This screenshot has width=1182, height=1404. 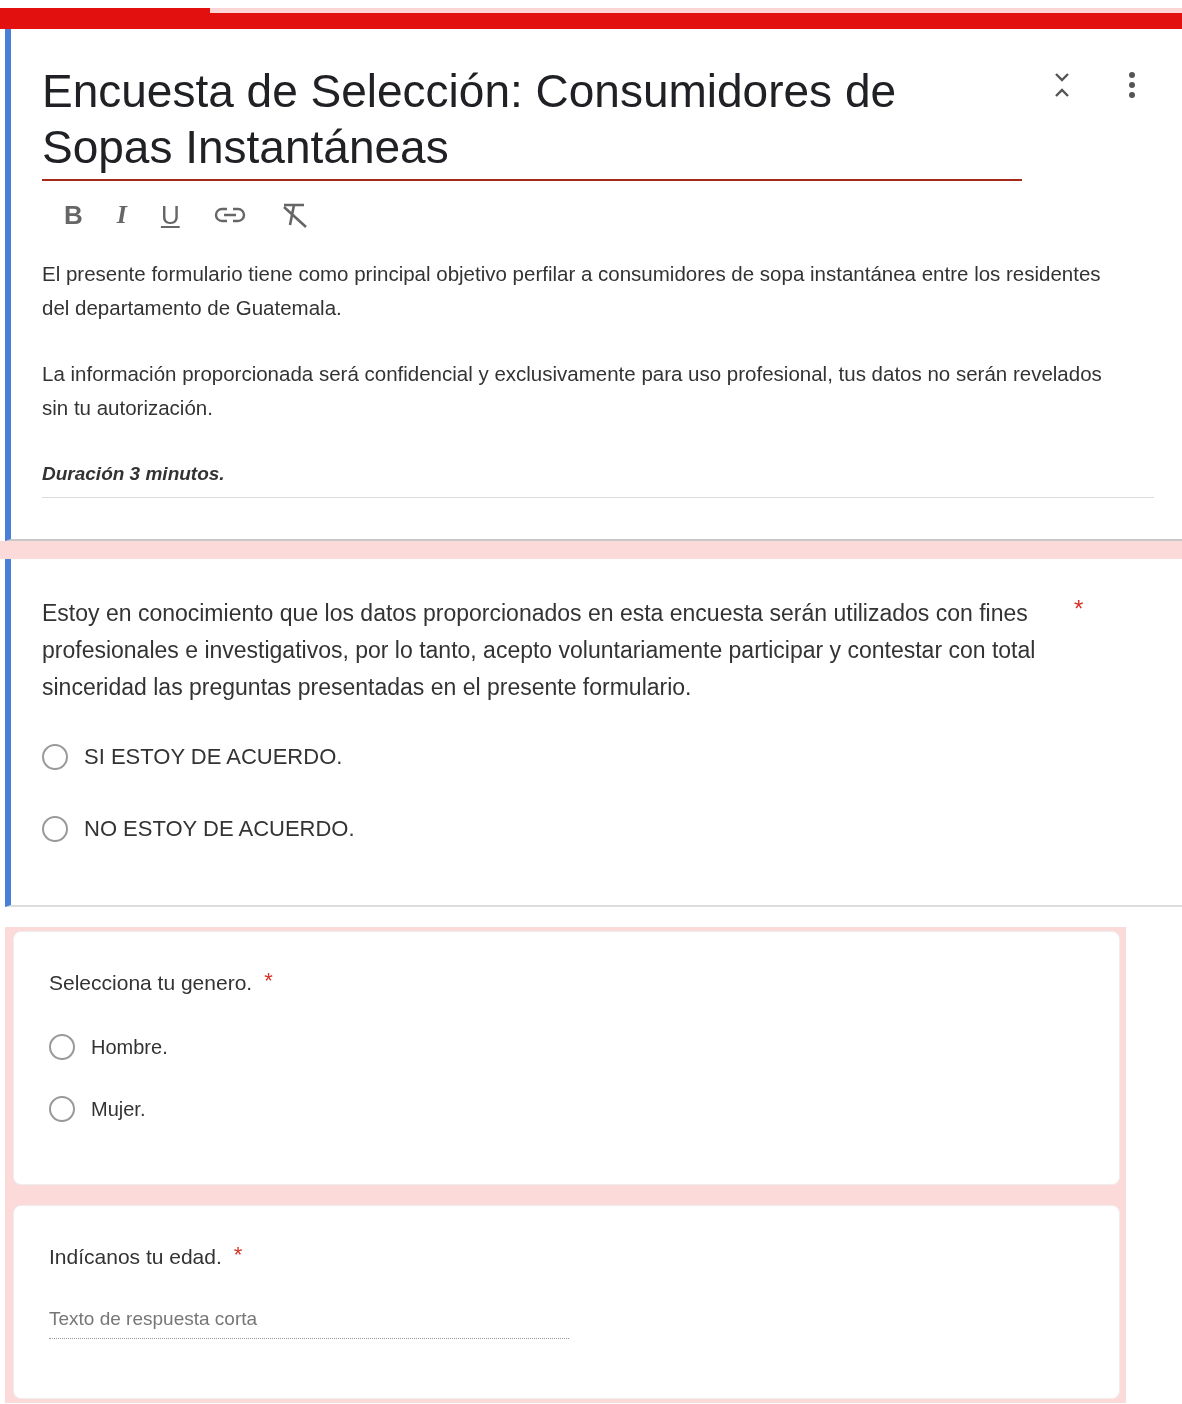 What do you see at coordinates (118, 1109) in the screenshot?
I see `option-label: Mujer.` at bounding box center [118, 1109].